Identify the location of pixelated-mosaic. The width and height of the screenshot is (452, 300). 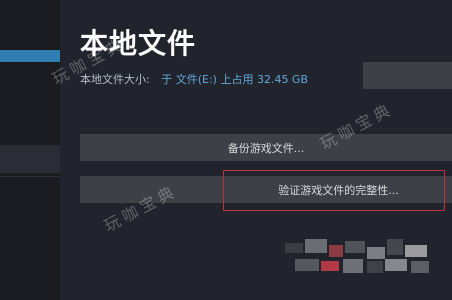
(360, 257).